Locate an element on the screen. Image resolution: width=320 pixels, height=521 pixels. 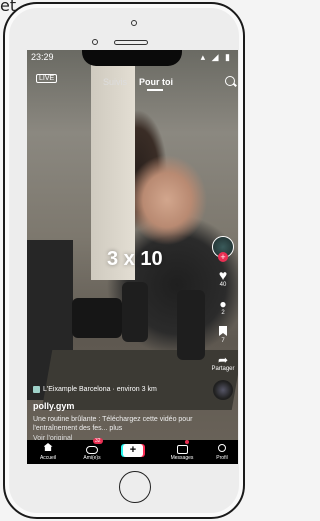
location-text: L'Eixample Barcelona · environ 3 km is located at coordinates (100, 389).